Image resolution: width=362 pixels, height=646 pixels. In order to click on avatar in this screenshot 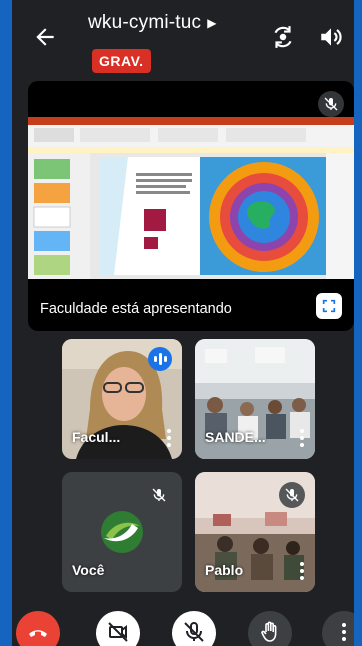, I will do `click(122, 532)`.